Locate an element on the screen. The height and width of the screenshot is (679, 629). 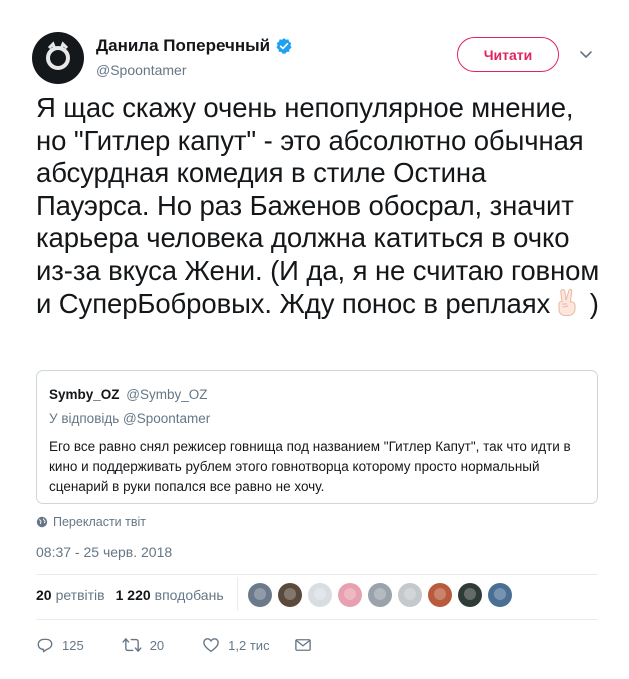
tweet-body-end: ) is located at coordinates (594, 303).